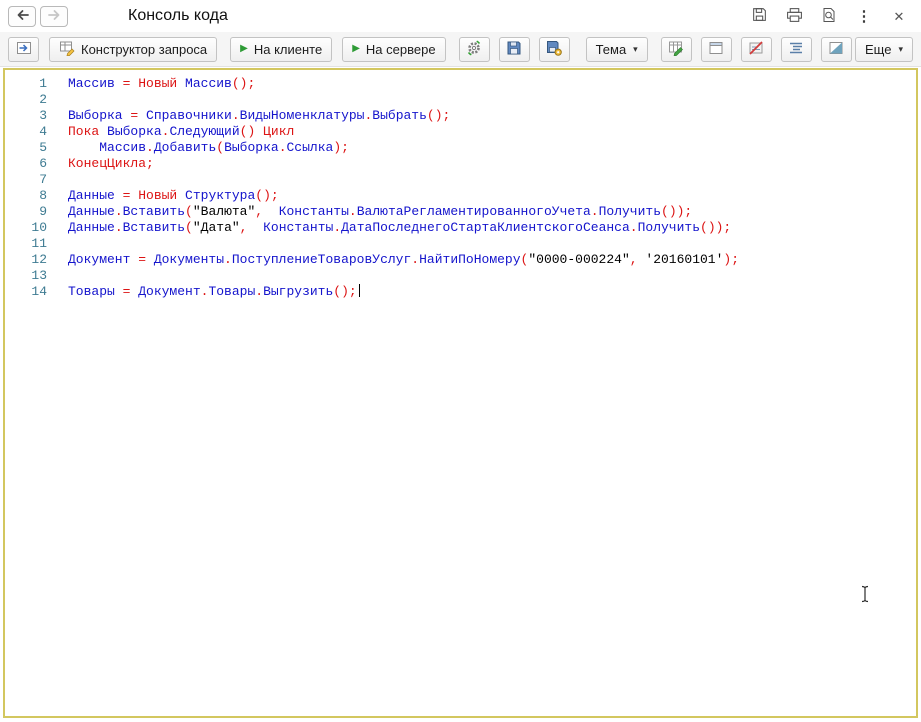  Describe the element at coordinates (460, 164) in the screenshot. I see `code-line: 6 КонецЦикла;` at that location.